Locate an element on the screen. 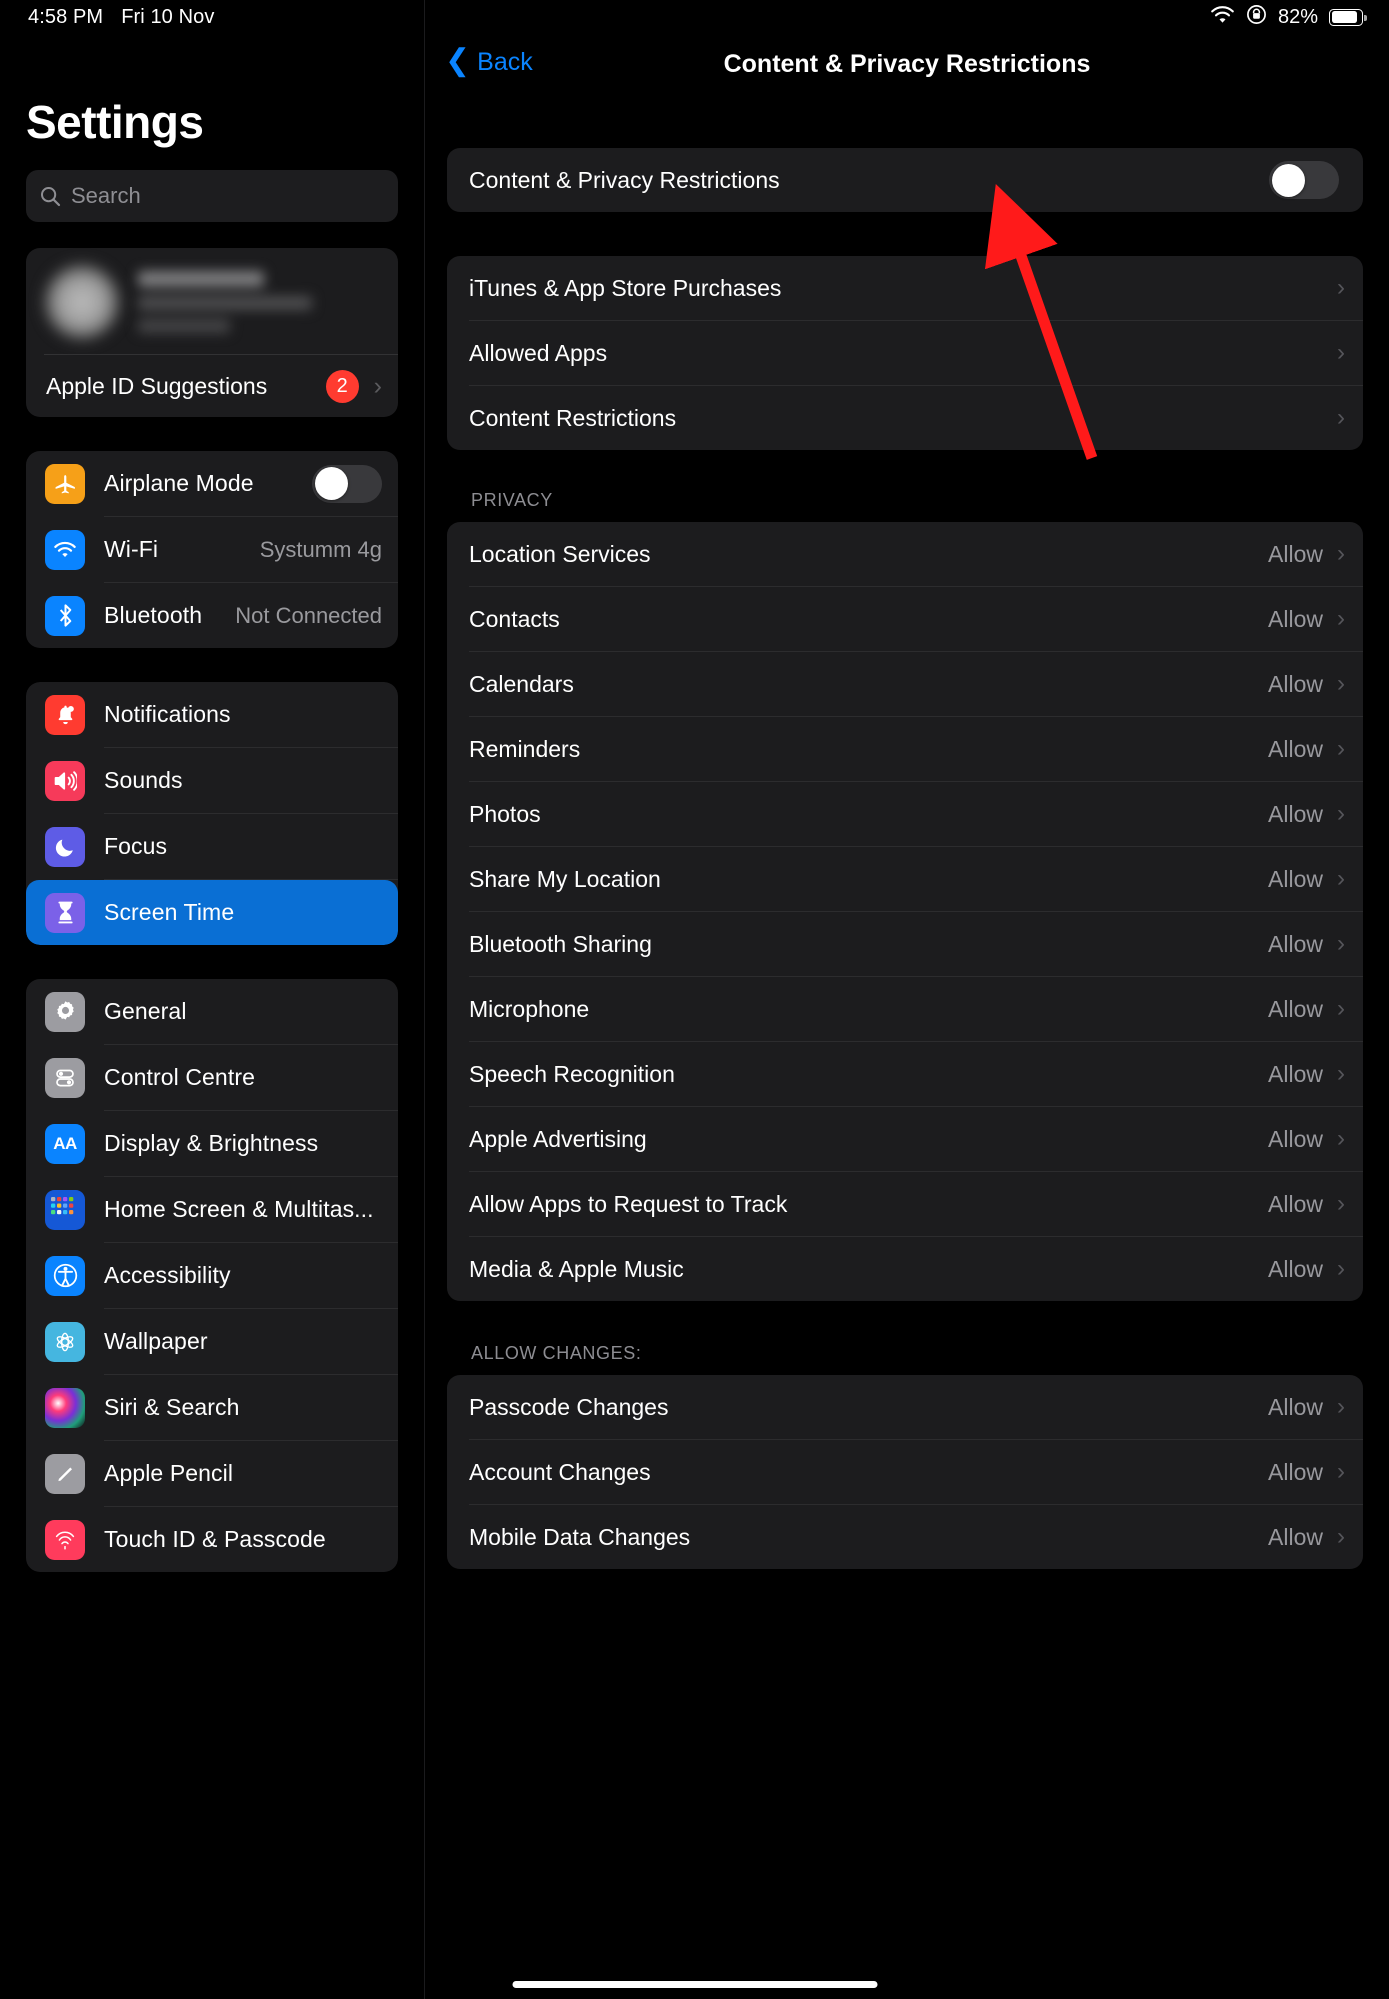 Image resolution: width=1389 pixels, height=1999 pixels. row-contacts: Contacts Allow › is located at coordinates (905, 619).